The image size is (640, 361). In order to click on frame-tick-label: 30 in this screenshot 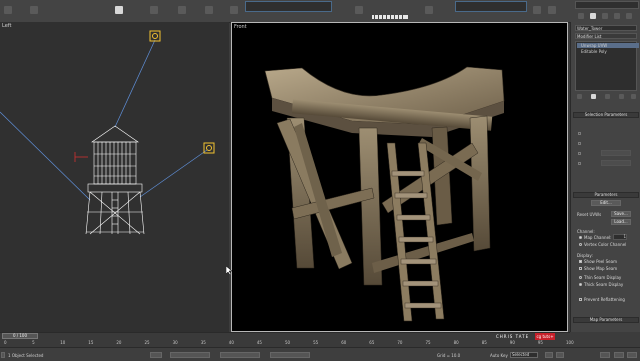, I will do `click(175, 342)`.